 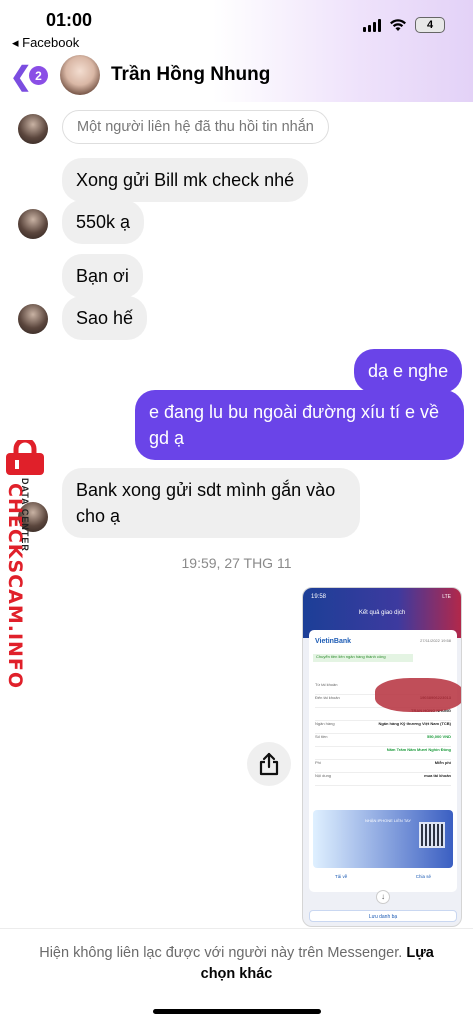 What do you see at coordinates (102, 276) in the screenshot?
I see `message-bubble: Bạn ơi` at bounding box center [102, 276].